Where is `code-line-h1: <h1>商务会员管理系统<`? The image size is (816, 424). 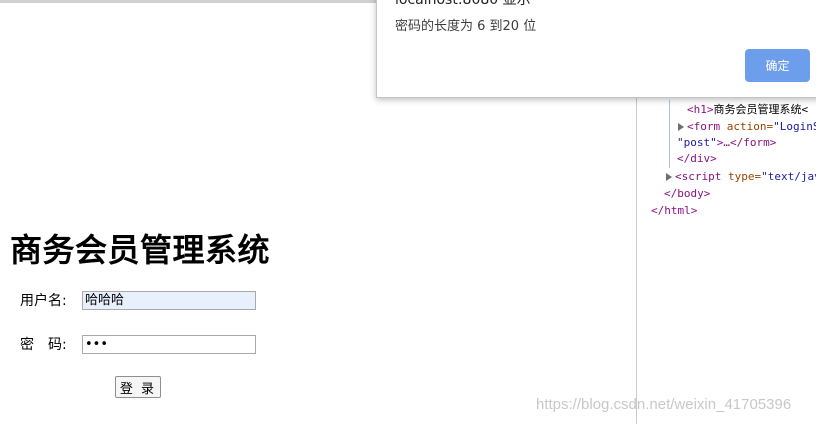
code-line-h1: <h1>商务会员管理系统< is located at coordinates (747, 110).